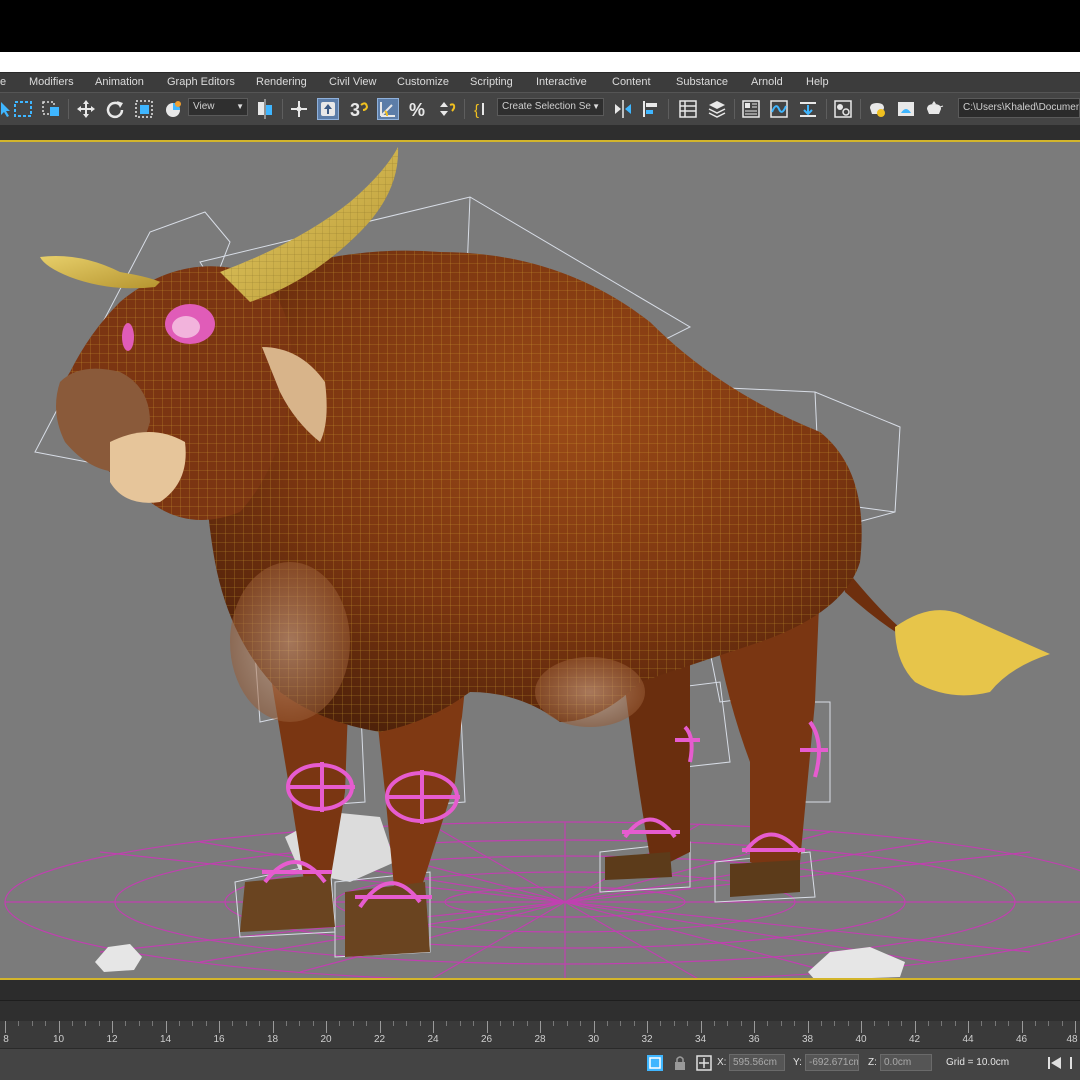 The width and height of the screenshot is (1080, 1080). What do you see at coordinates (359, 109) in the screenshot?
I see `snaps-toggle-icon: 3` at bounding box center [359, 109].